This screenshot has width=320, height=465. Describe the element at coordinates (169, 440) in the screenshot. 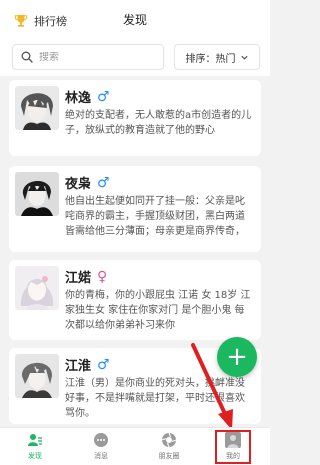

I see `aperture-icon` at that location.